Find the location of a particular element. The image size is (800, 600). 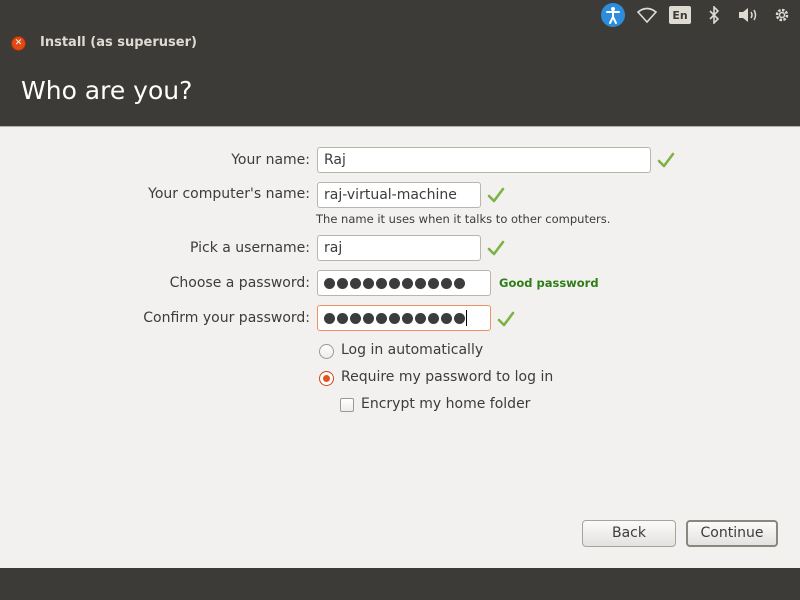

username-label: Pick a username: is located at coordinates (249, 248).